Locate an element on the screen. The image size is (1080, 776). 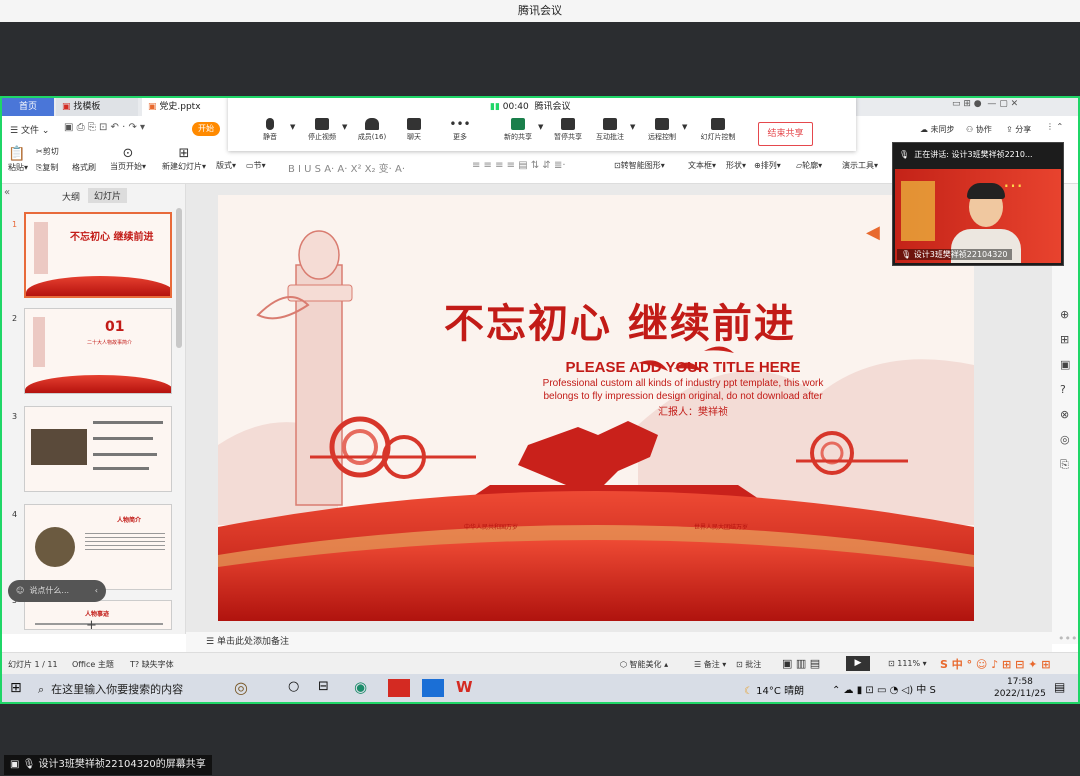
start-menu-icon: ⊞ is located at coordinates (16, 688).